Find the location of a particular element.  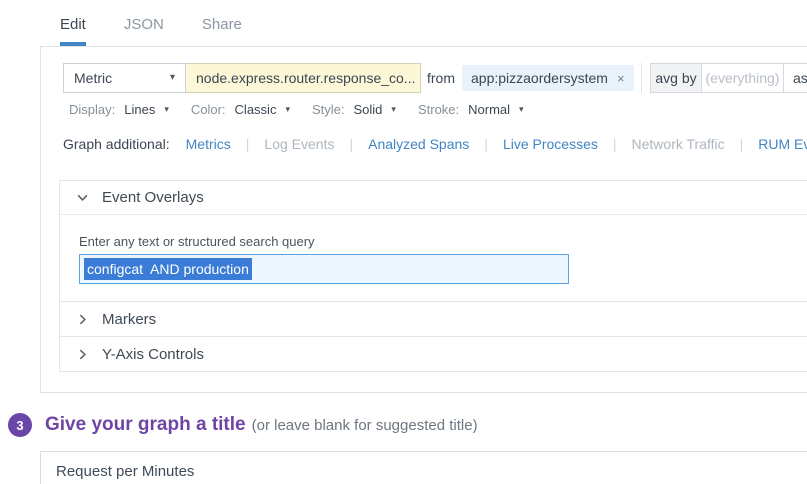

markers-section: Markers is located at coordinates (433, 319).